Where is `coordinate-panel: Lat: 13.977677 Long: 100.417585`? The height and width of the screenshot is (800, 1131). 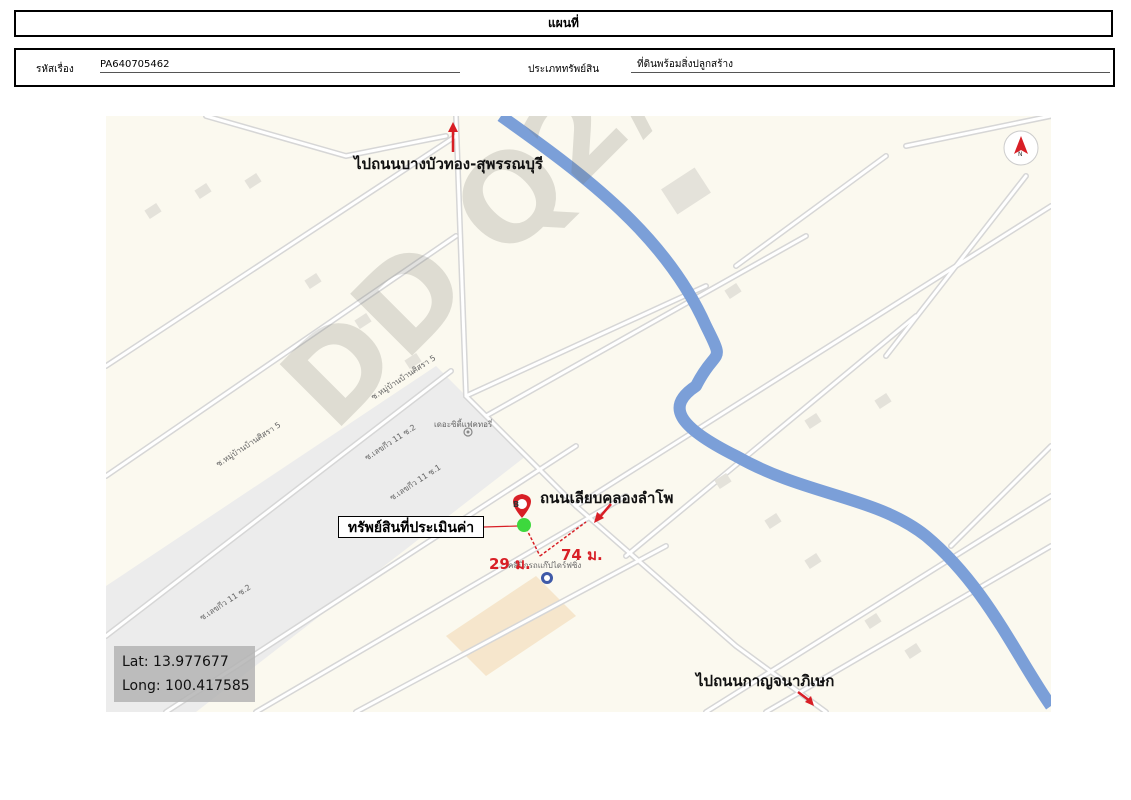
coordinate-panel: Lat: 13.977677 Long: 100.417585 is located at coordinates (184, 674).